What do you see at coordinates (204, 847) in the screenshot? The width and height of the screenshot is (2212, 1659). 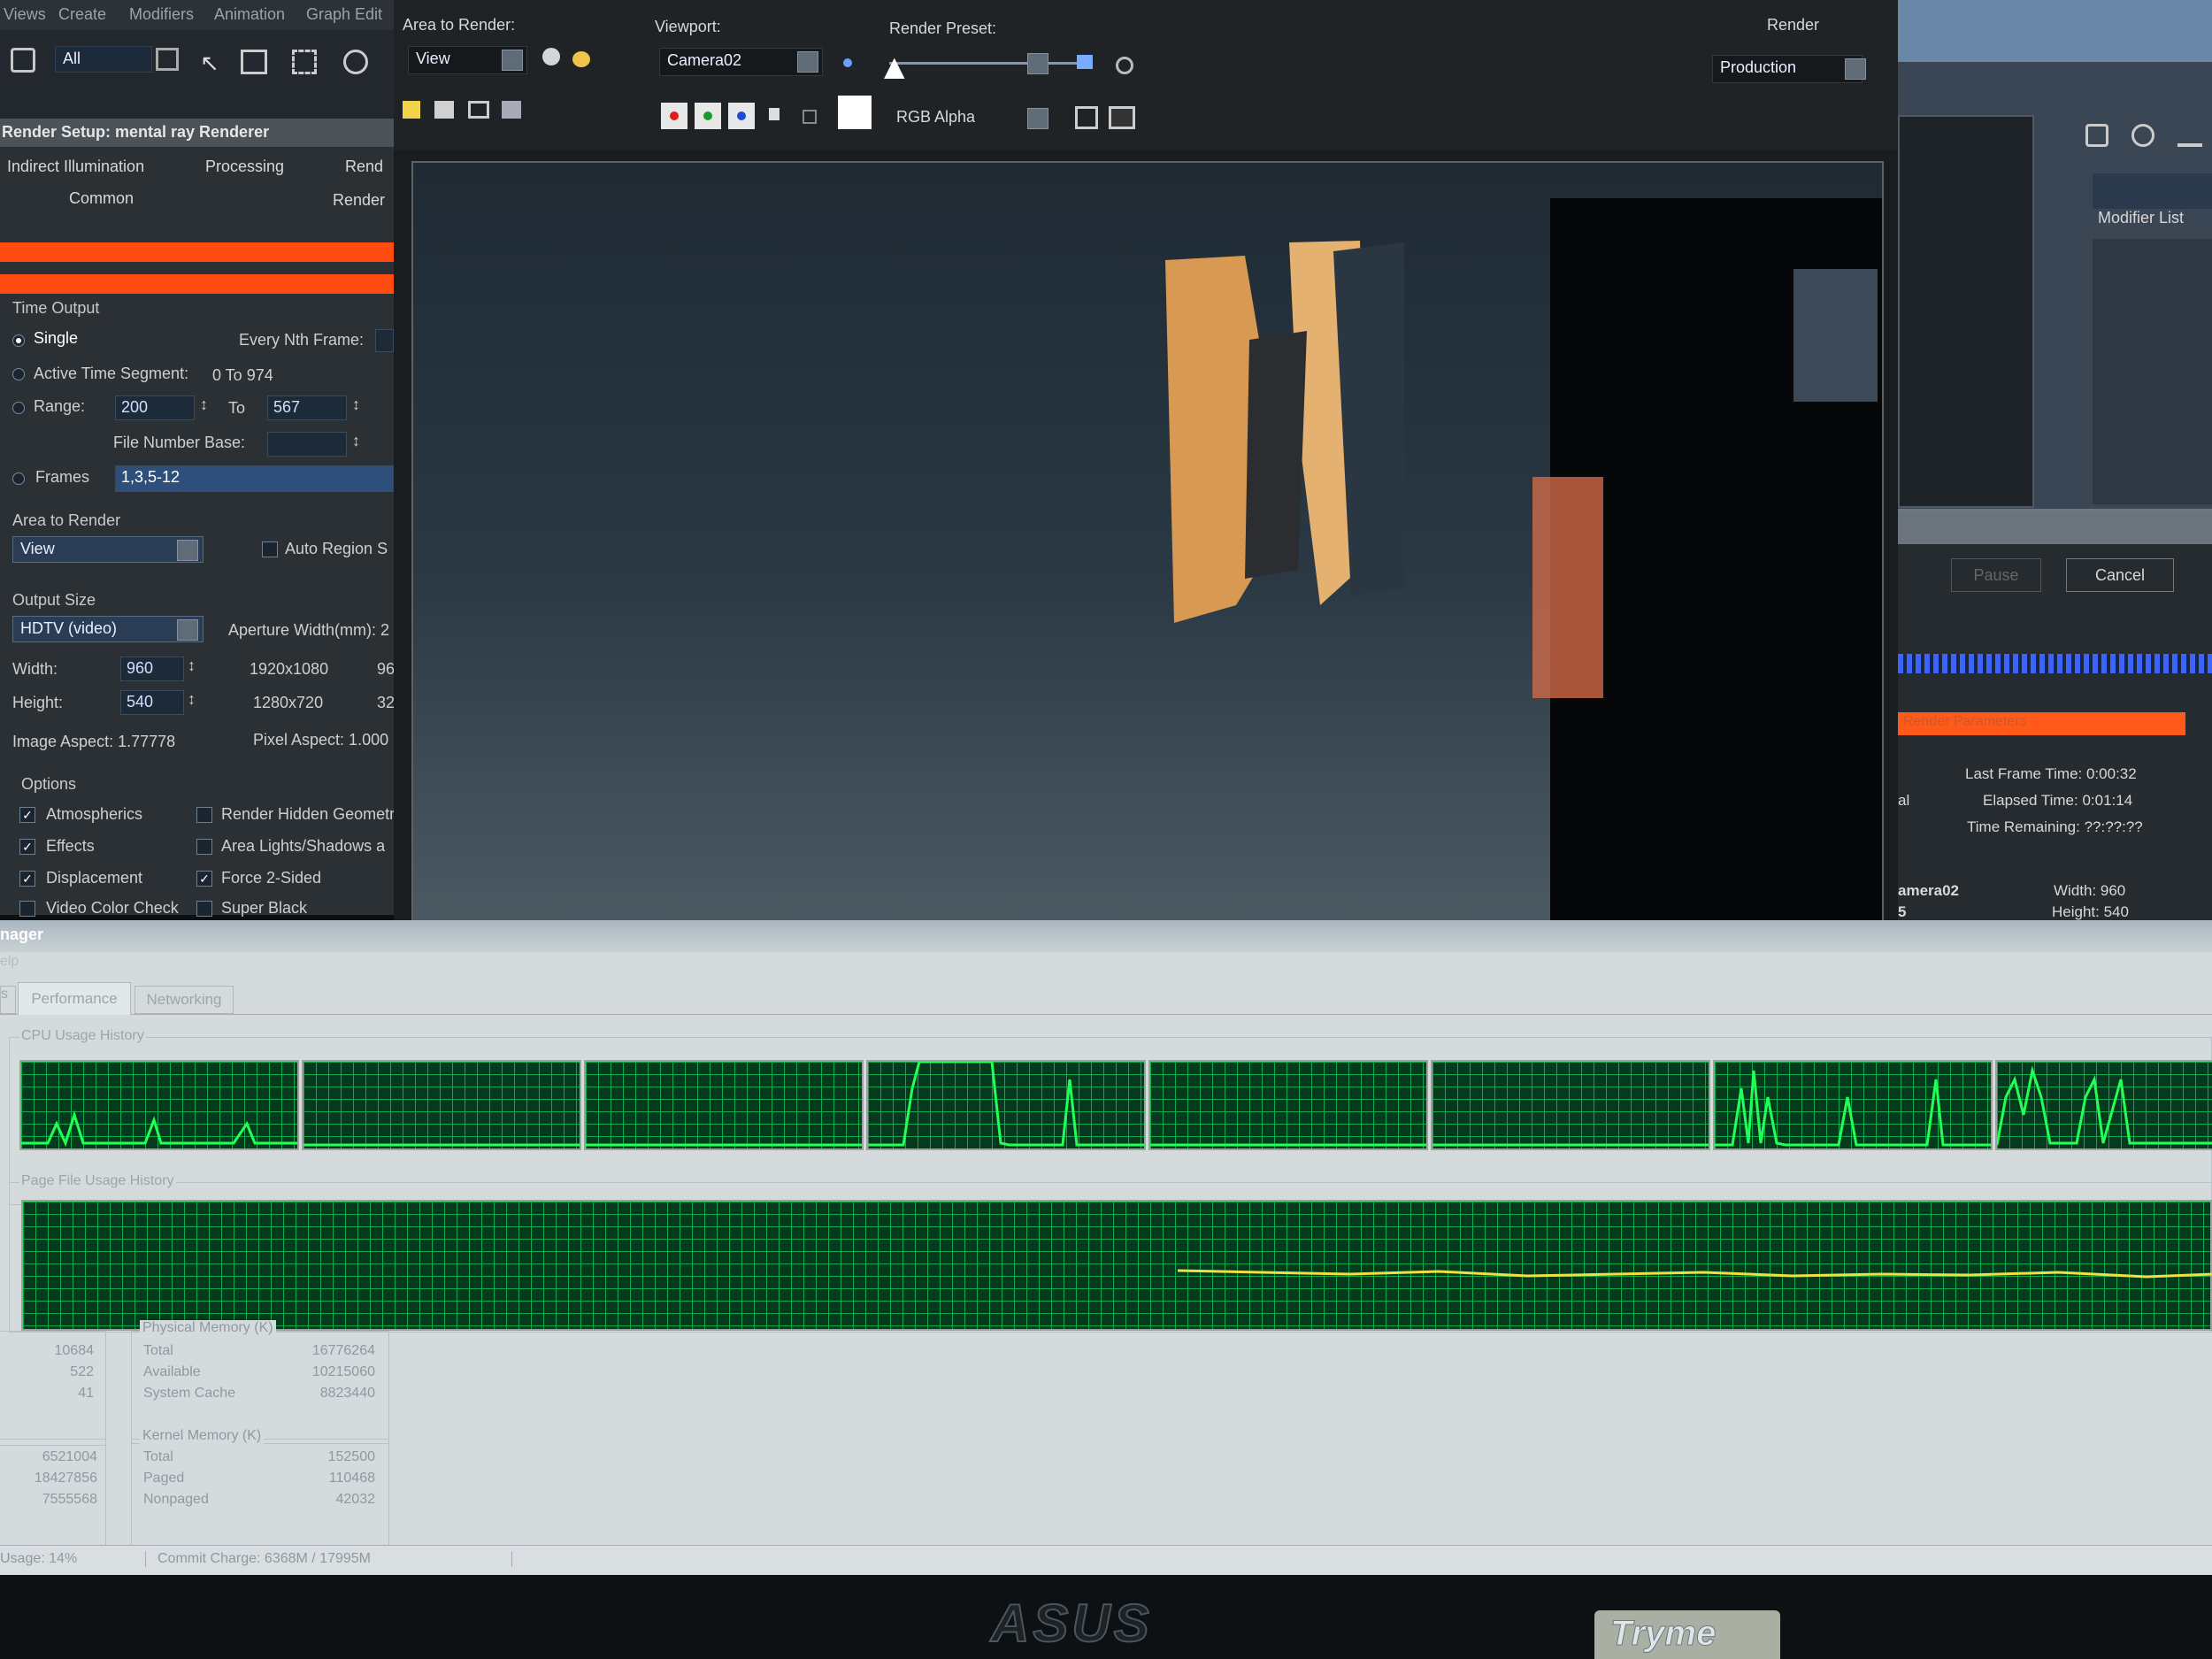 I see `area-lights-checkbox` at bounding box center [204, 847].